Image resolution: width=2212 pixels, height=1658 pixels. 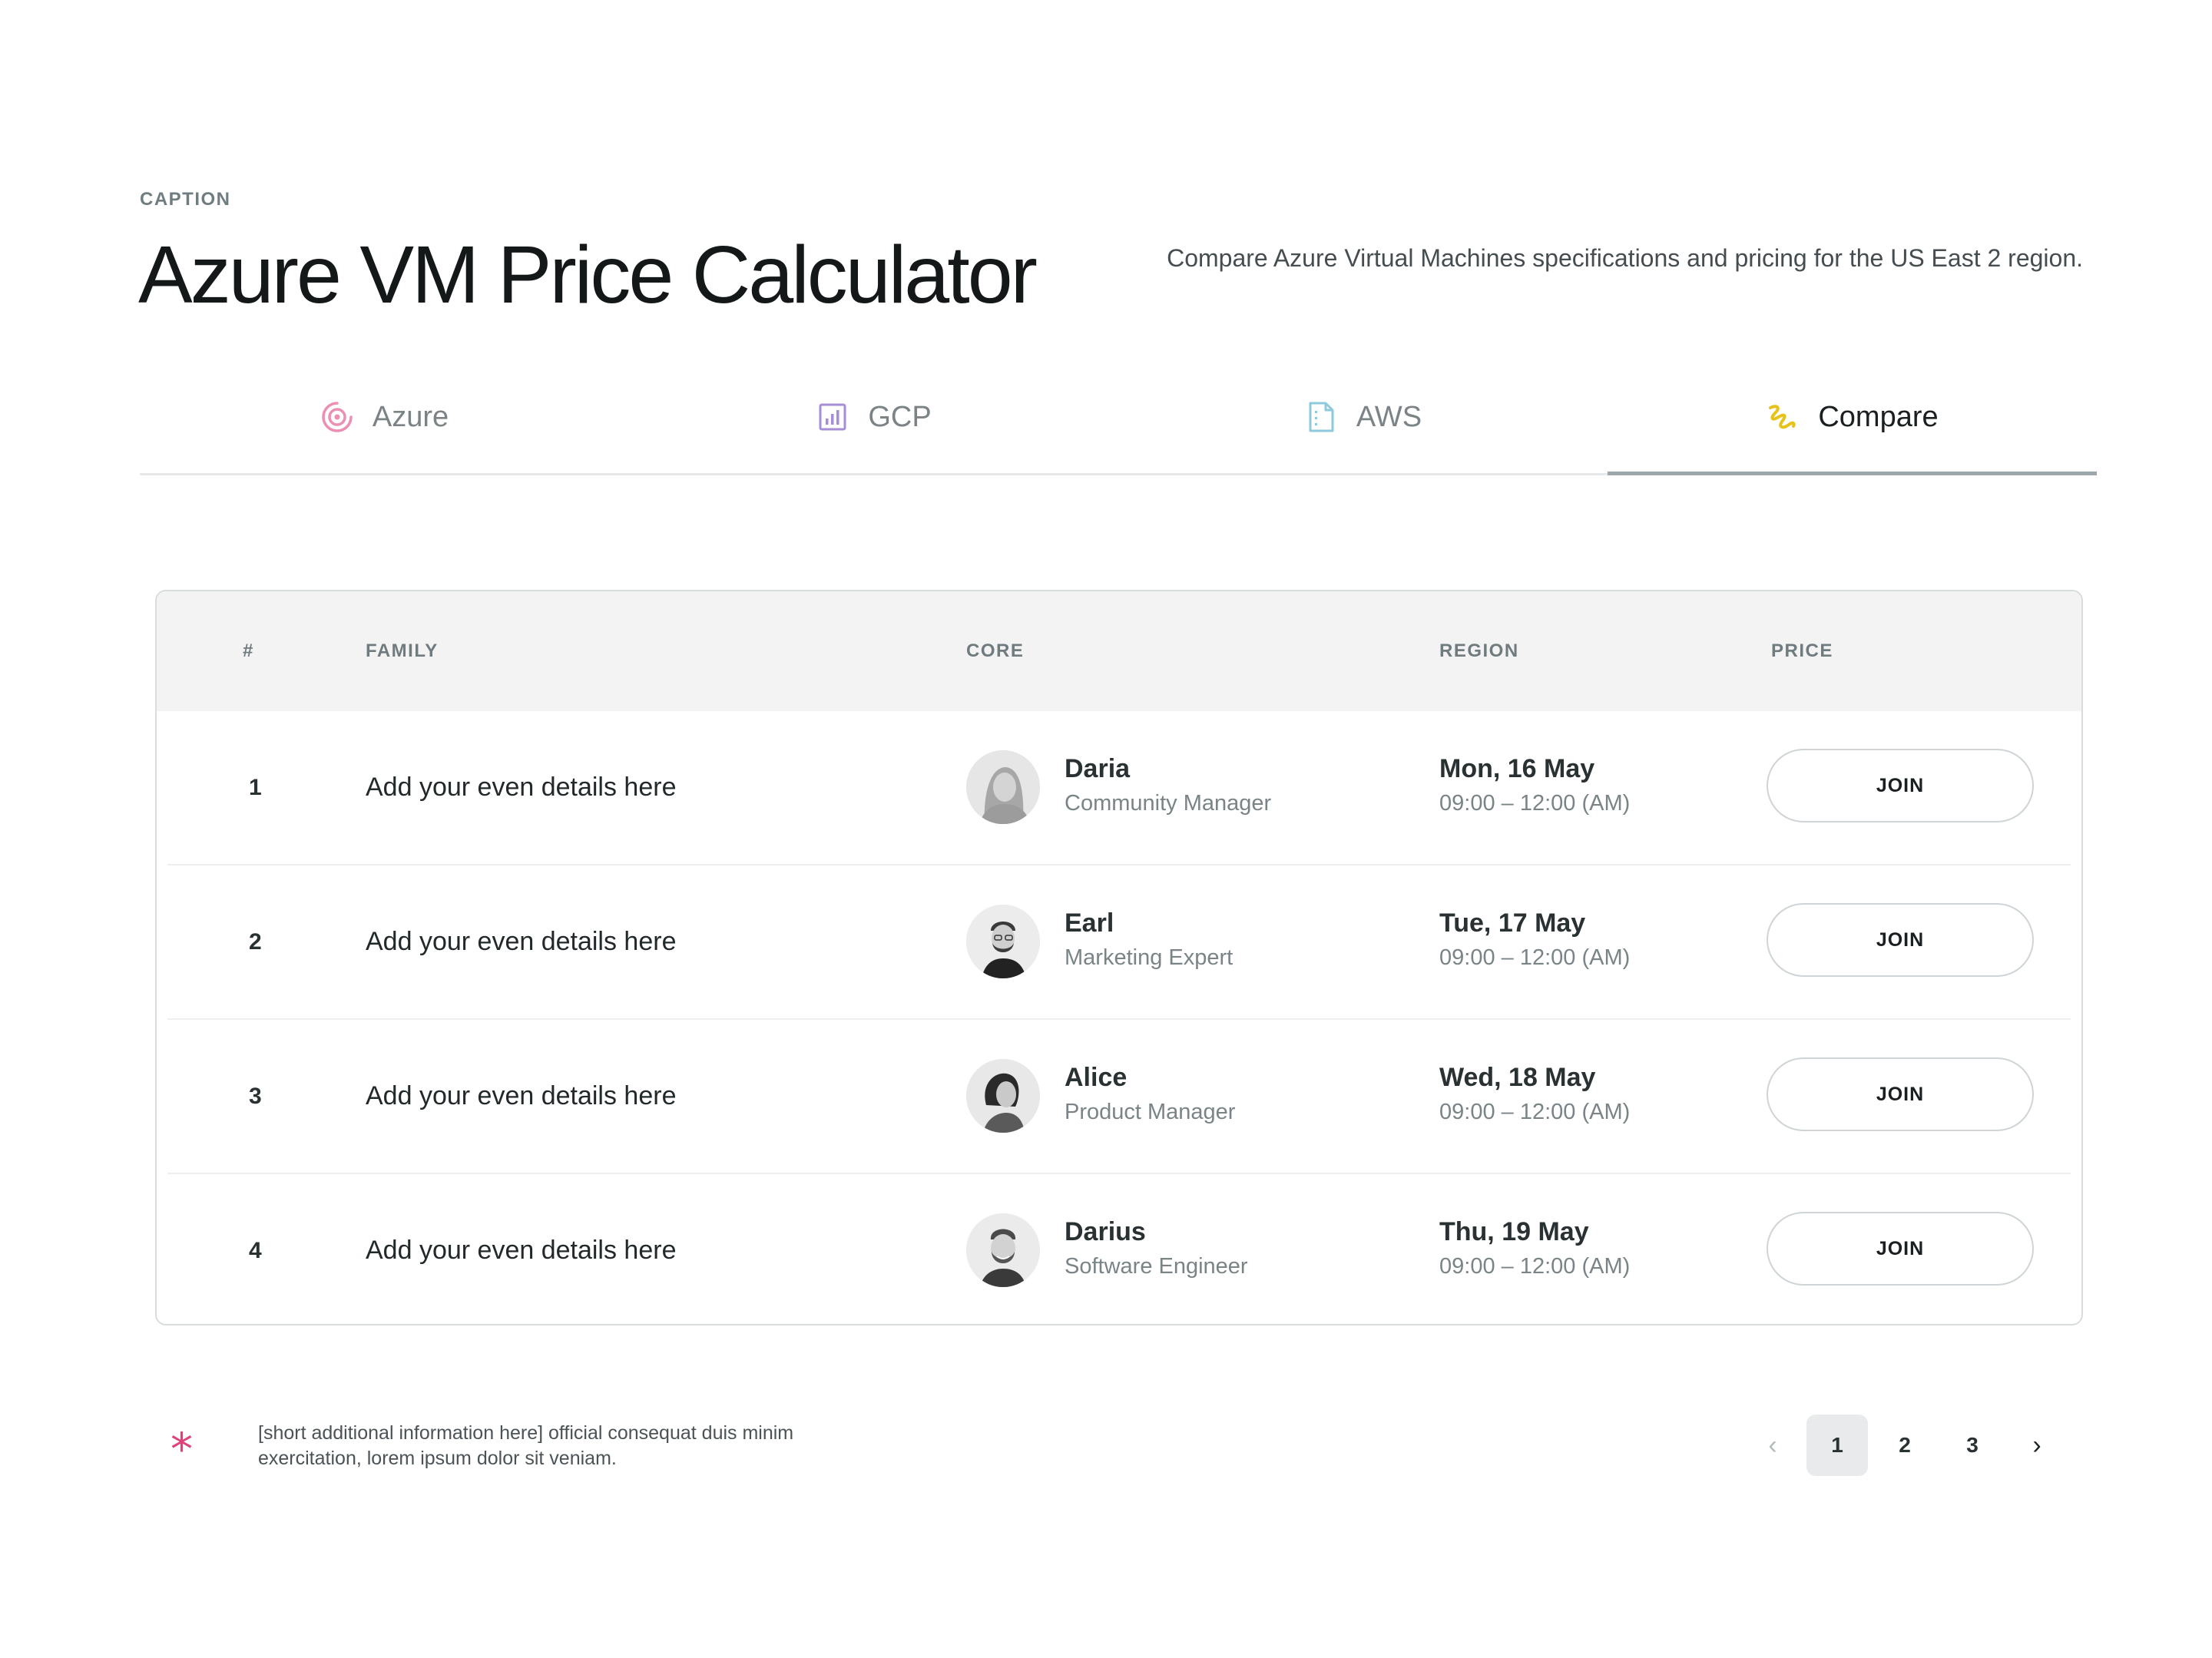 I want to click on person-name: Alice, so click(x=1096, y=1077).